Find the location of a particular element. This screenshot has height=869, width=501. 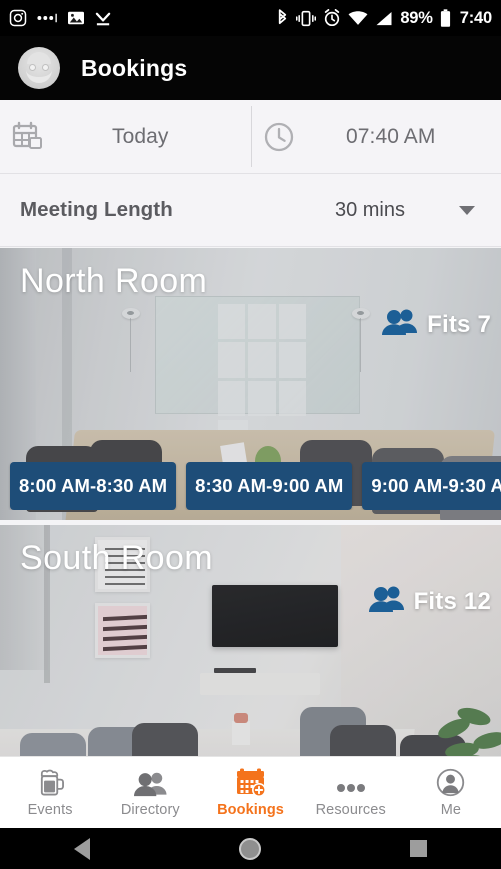

time-picker: 07:40 AM is located at coordinates (375, 136).